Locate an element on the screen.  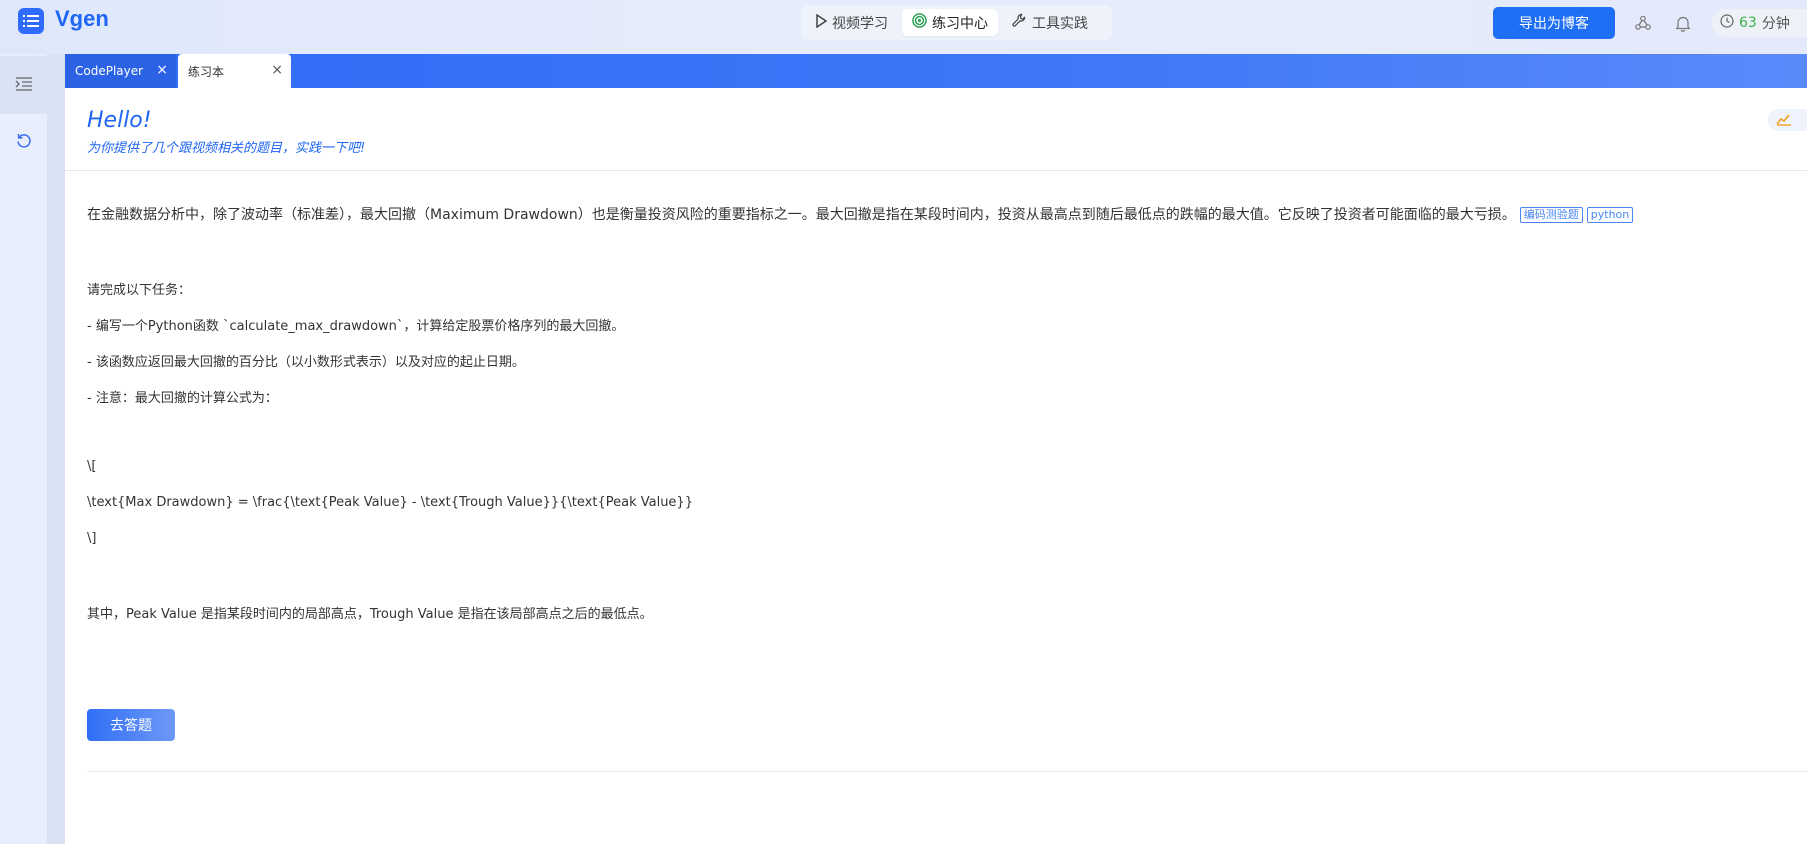
bell-icon is located at coordinates (1683, 23).